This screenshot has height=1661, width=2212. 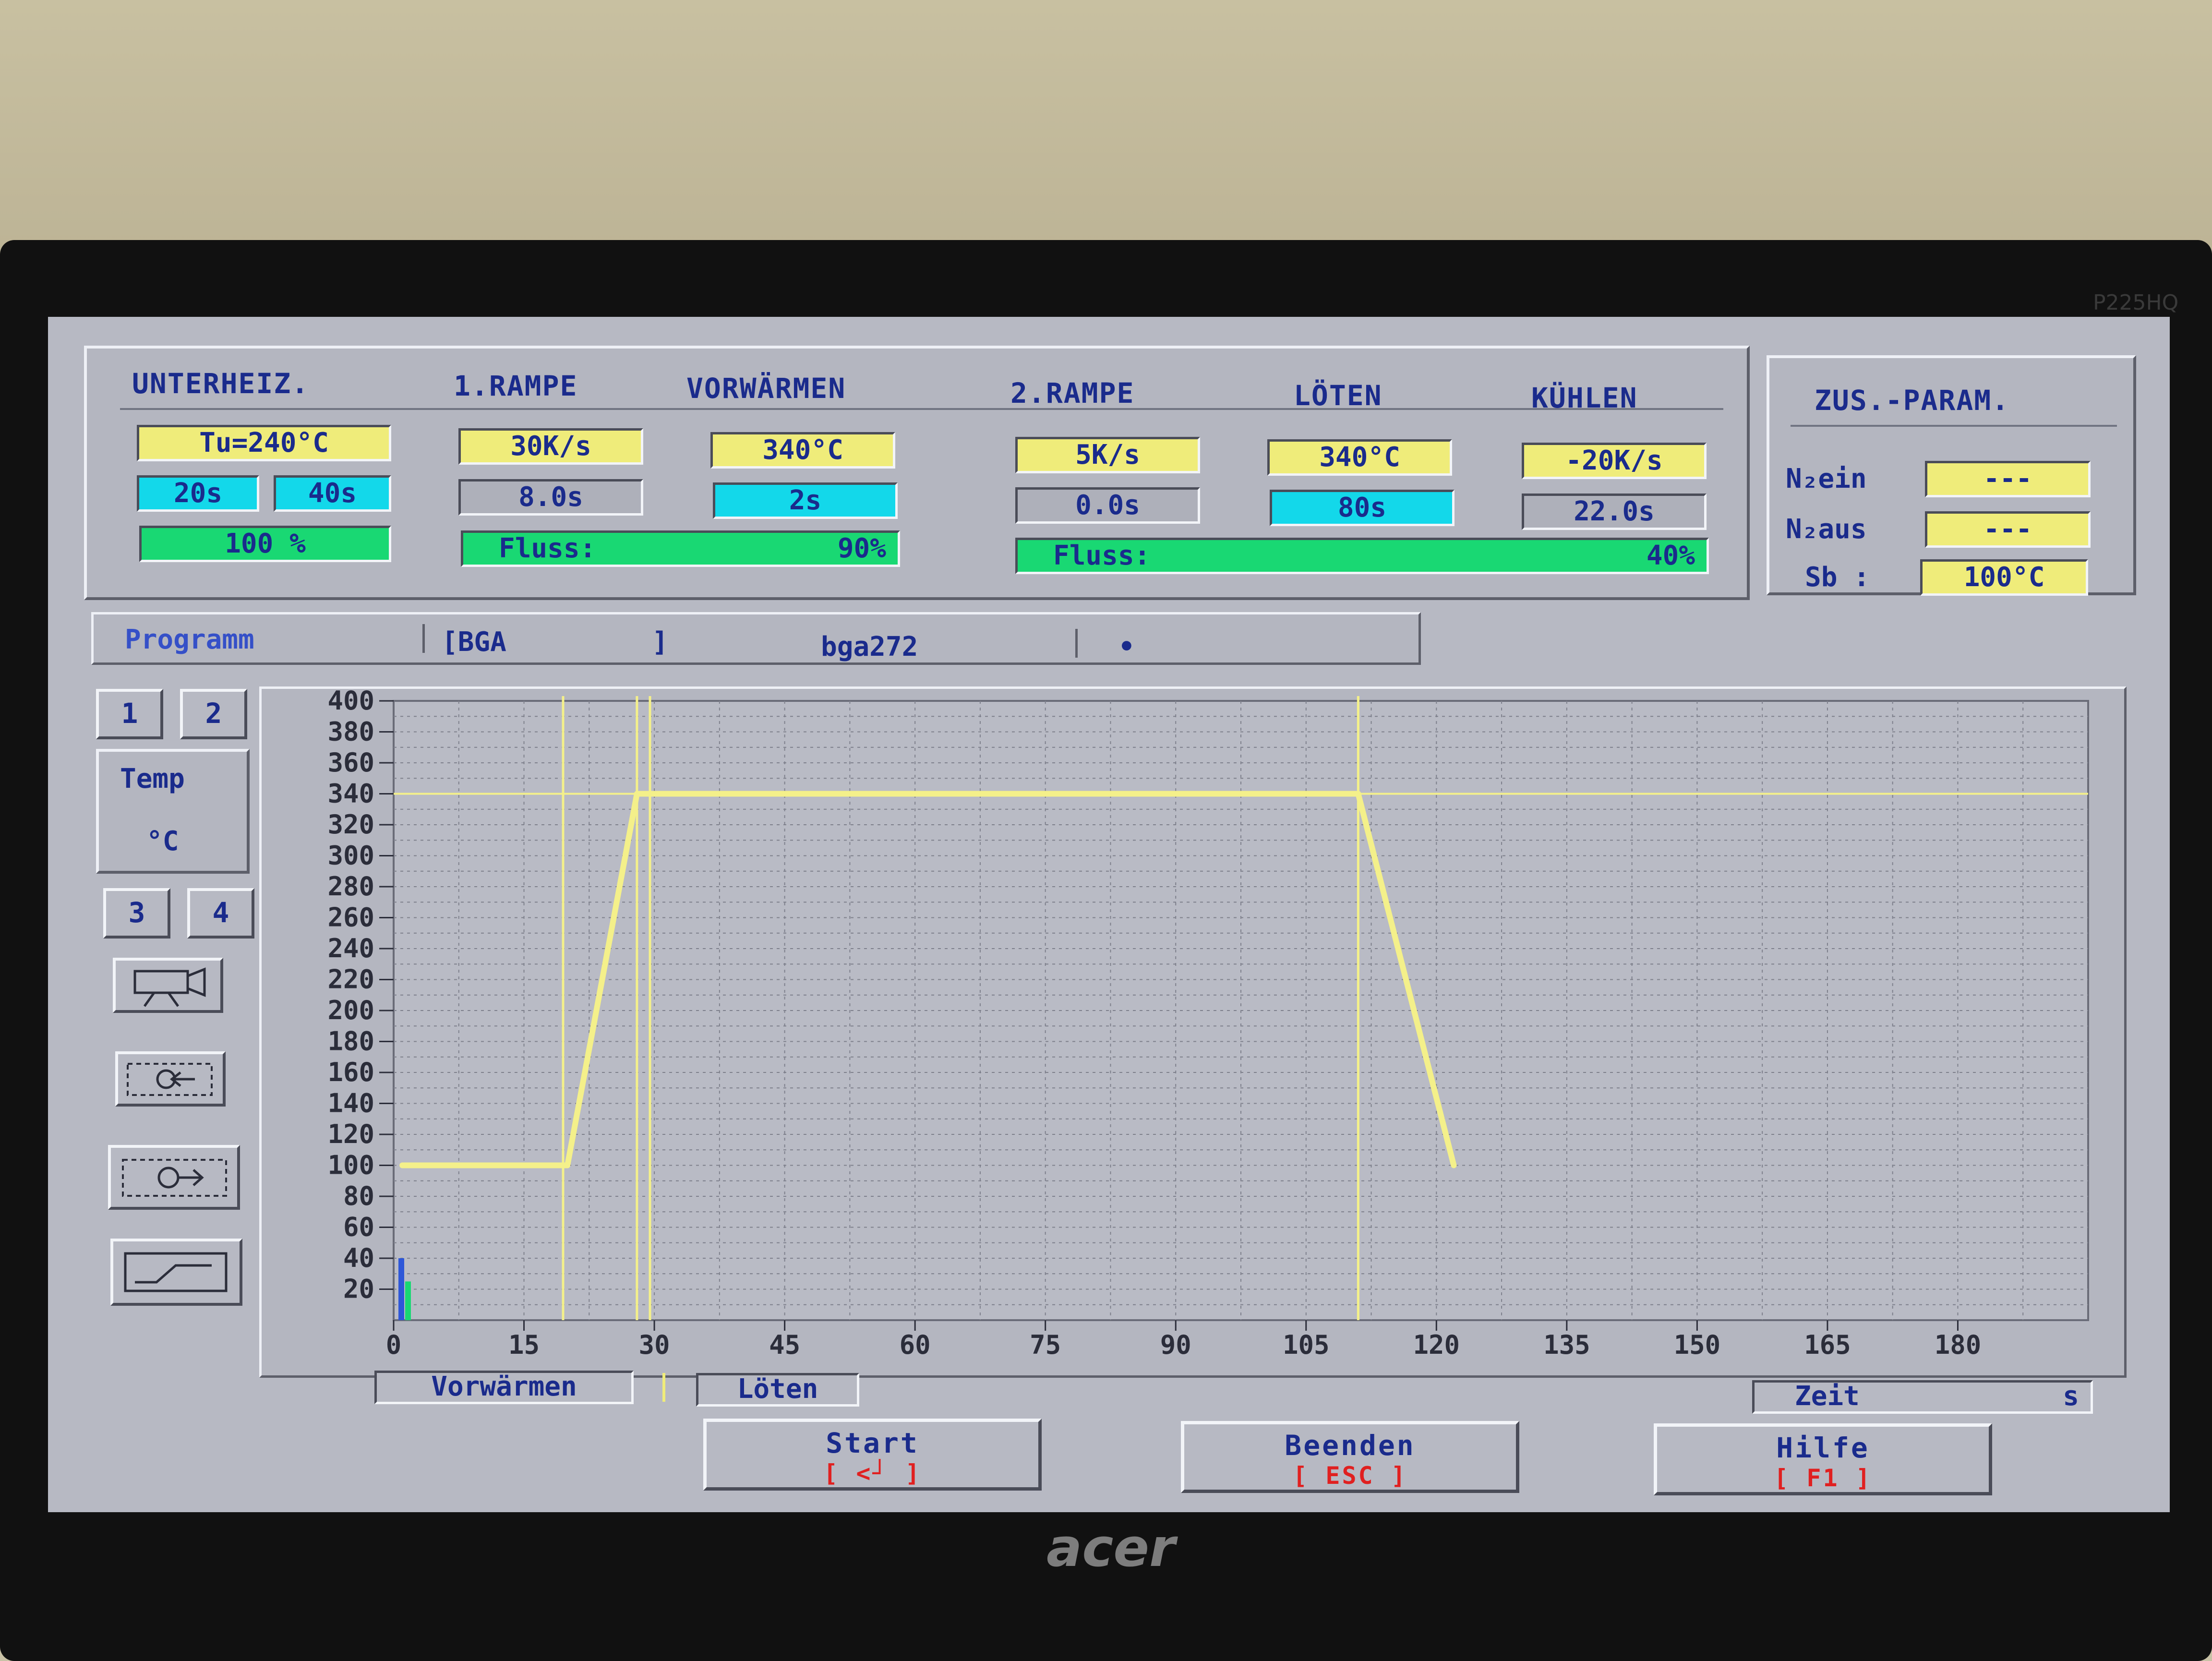 I want to click on profile-curve-icon, so click(x=176, y=1272).